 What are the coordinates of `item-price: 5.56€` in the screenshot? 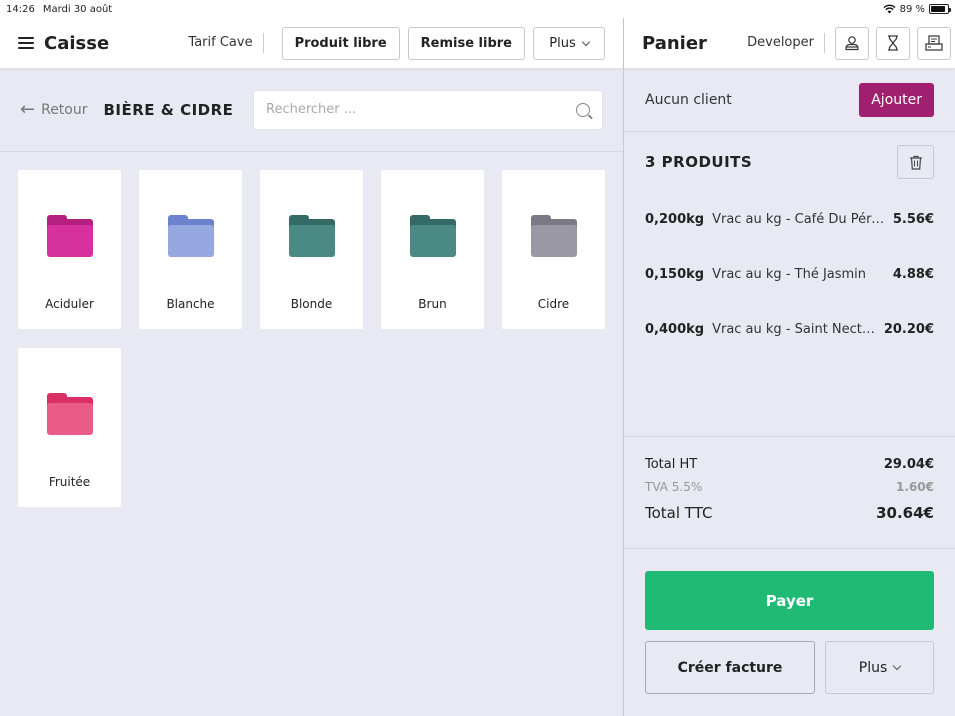 It's located at (913, 219).